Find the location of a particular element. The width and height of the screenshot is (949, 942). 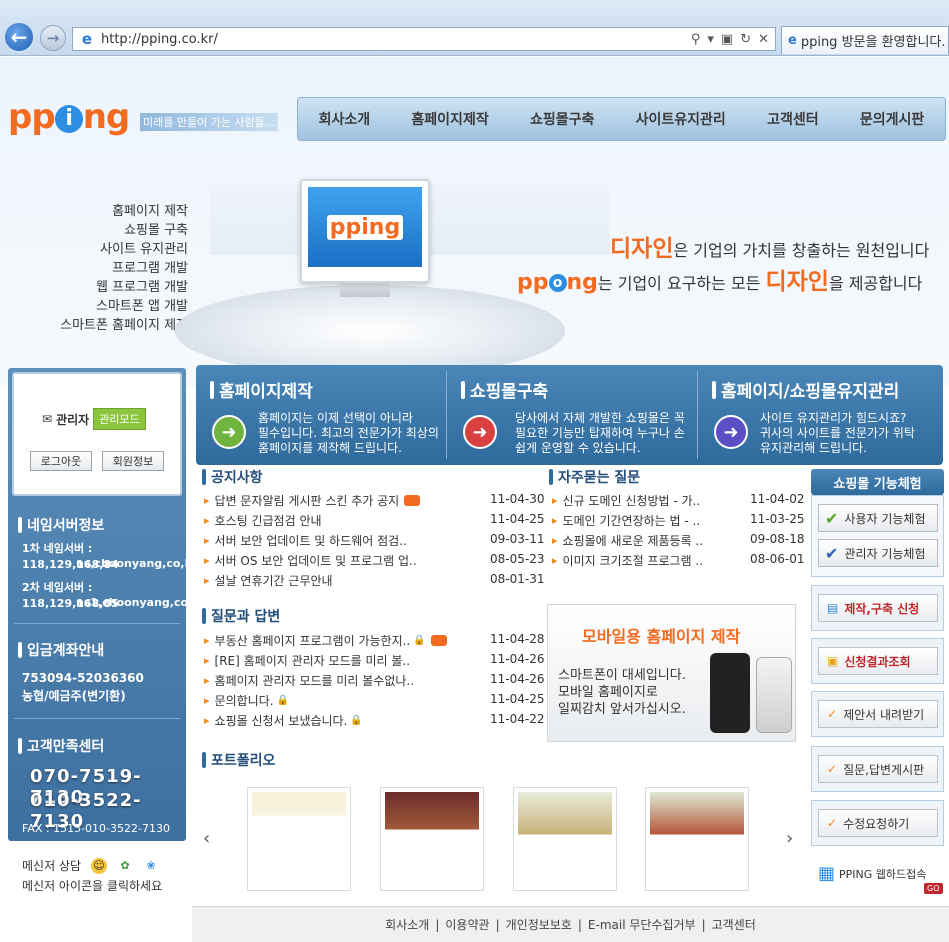

qna-post: 홈페이지 관리자 모드를 미리 볼수없나.. is located at coordinates (309, 680).